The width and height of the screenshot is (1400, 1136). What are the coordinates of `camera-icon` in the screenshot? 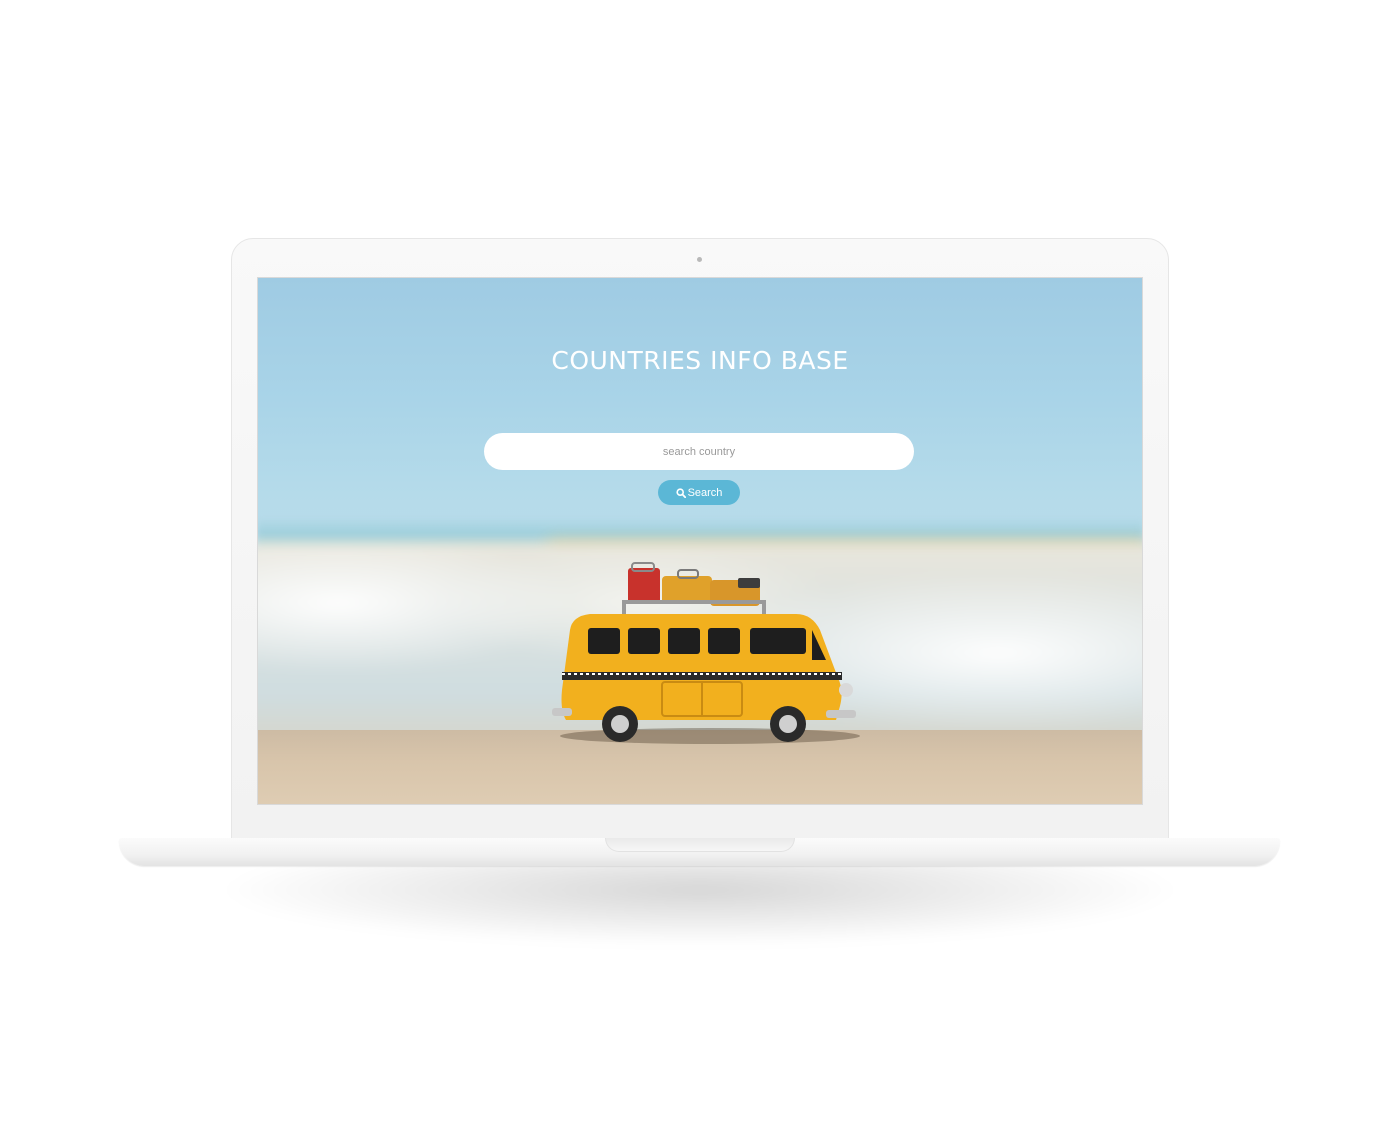 It's located at (699, 259).